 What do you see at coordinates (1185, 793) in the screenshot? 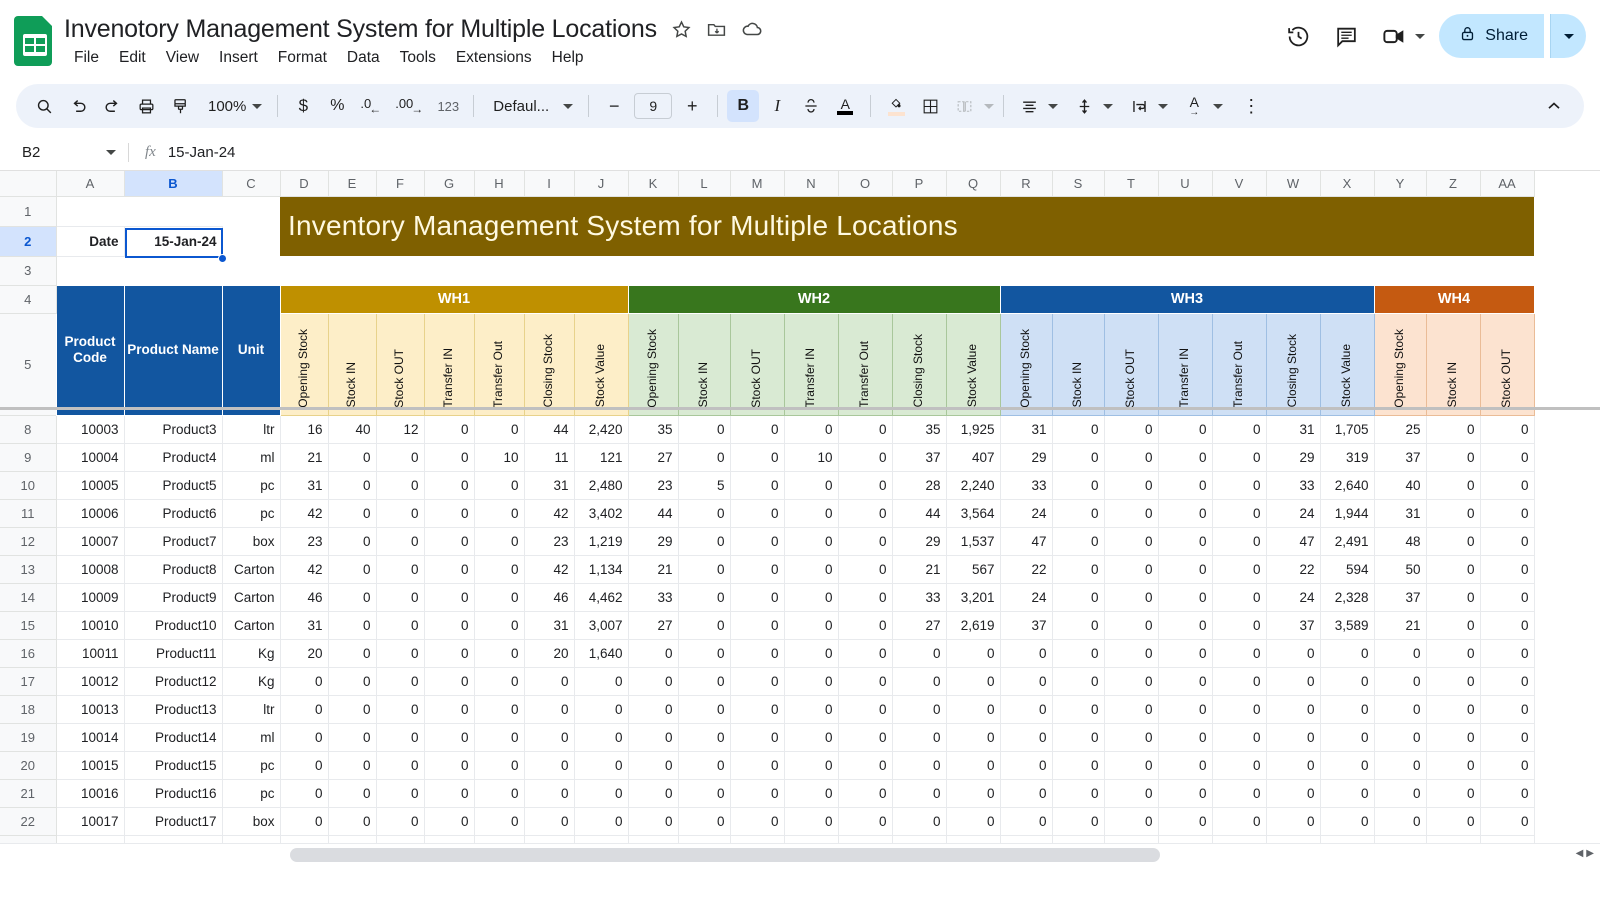
I see `cell-wh3-transfer-in: 0` at bounding box center [1185, 793].